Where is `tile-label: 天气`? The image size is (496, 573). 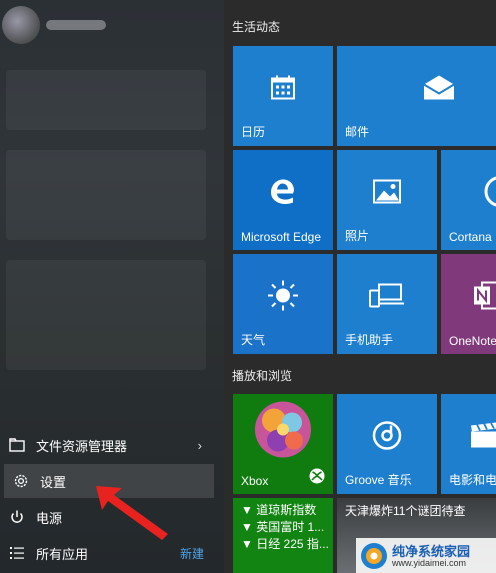 tile-label: 天气 is located at coordinates (253, 340).